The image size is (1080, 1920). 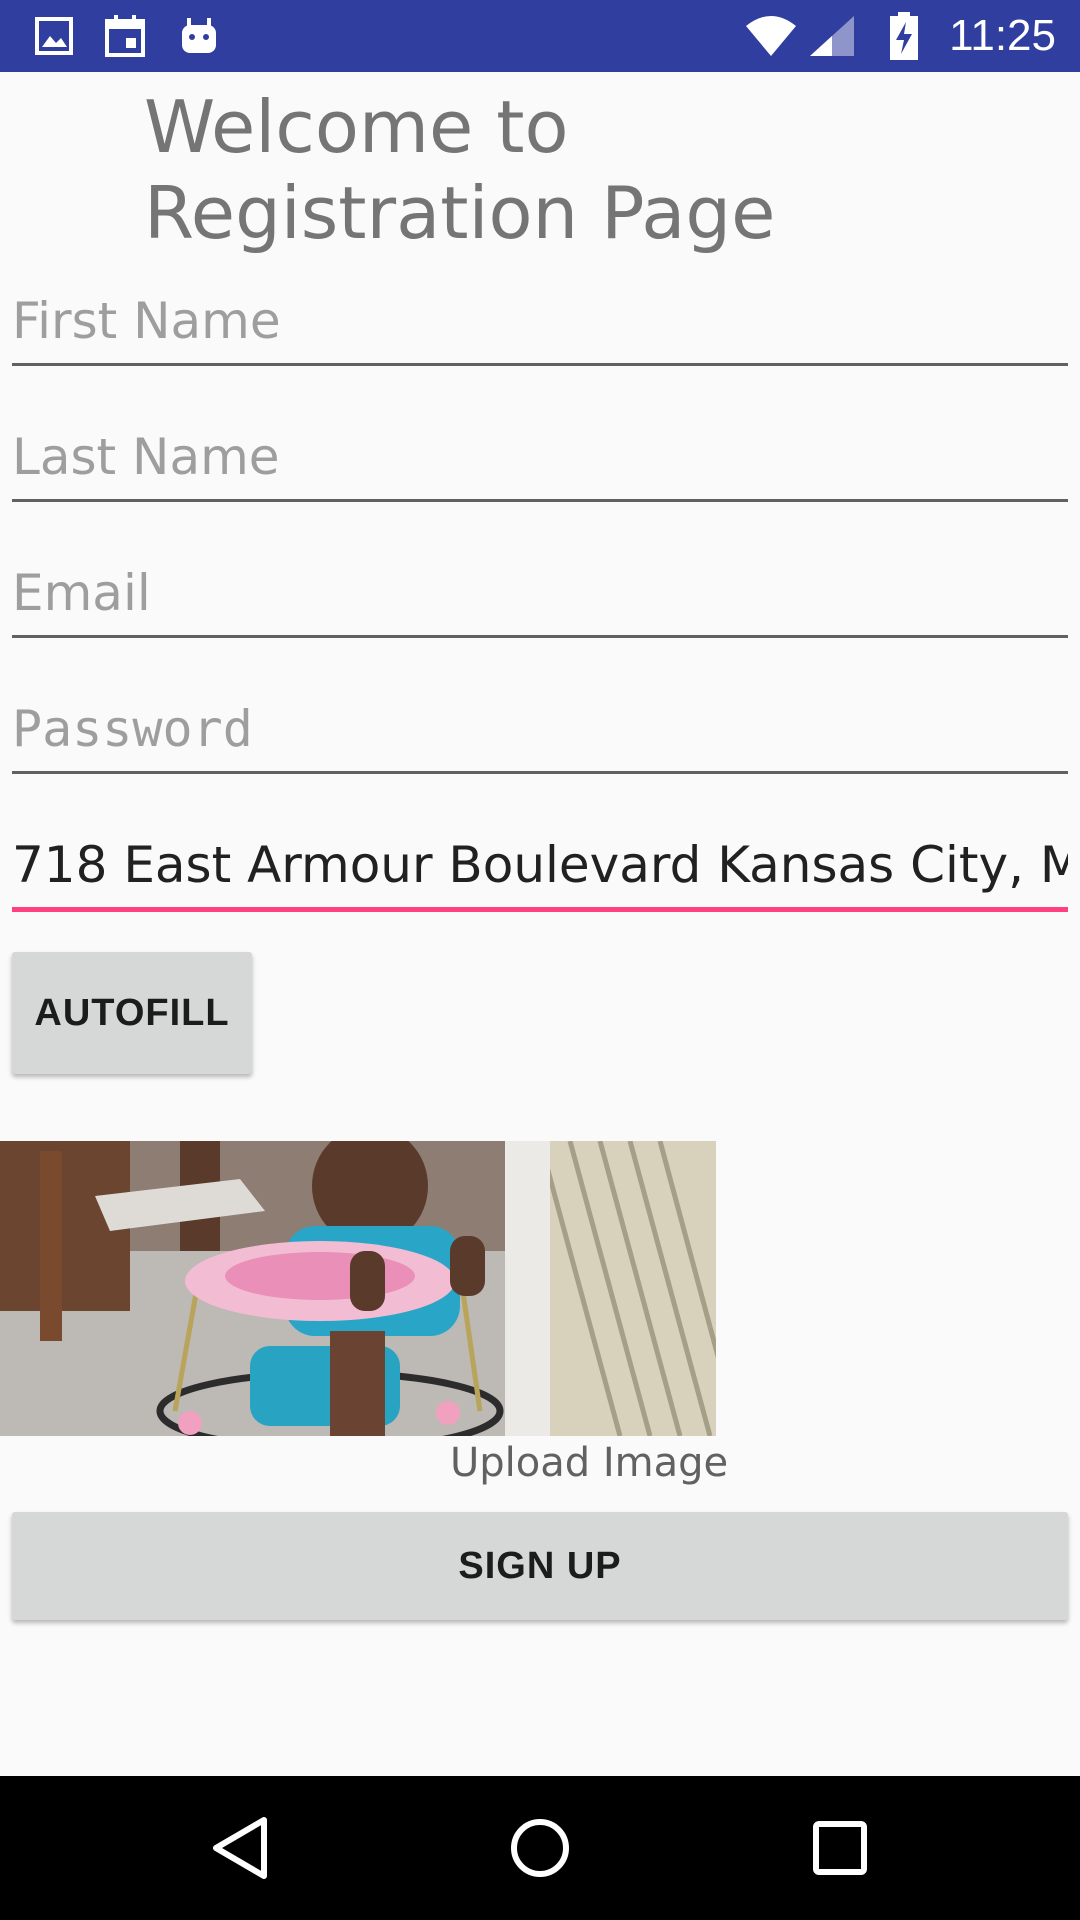 I want to click on first-name-input, so click(x=540, y=321).